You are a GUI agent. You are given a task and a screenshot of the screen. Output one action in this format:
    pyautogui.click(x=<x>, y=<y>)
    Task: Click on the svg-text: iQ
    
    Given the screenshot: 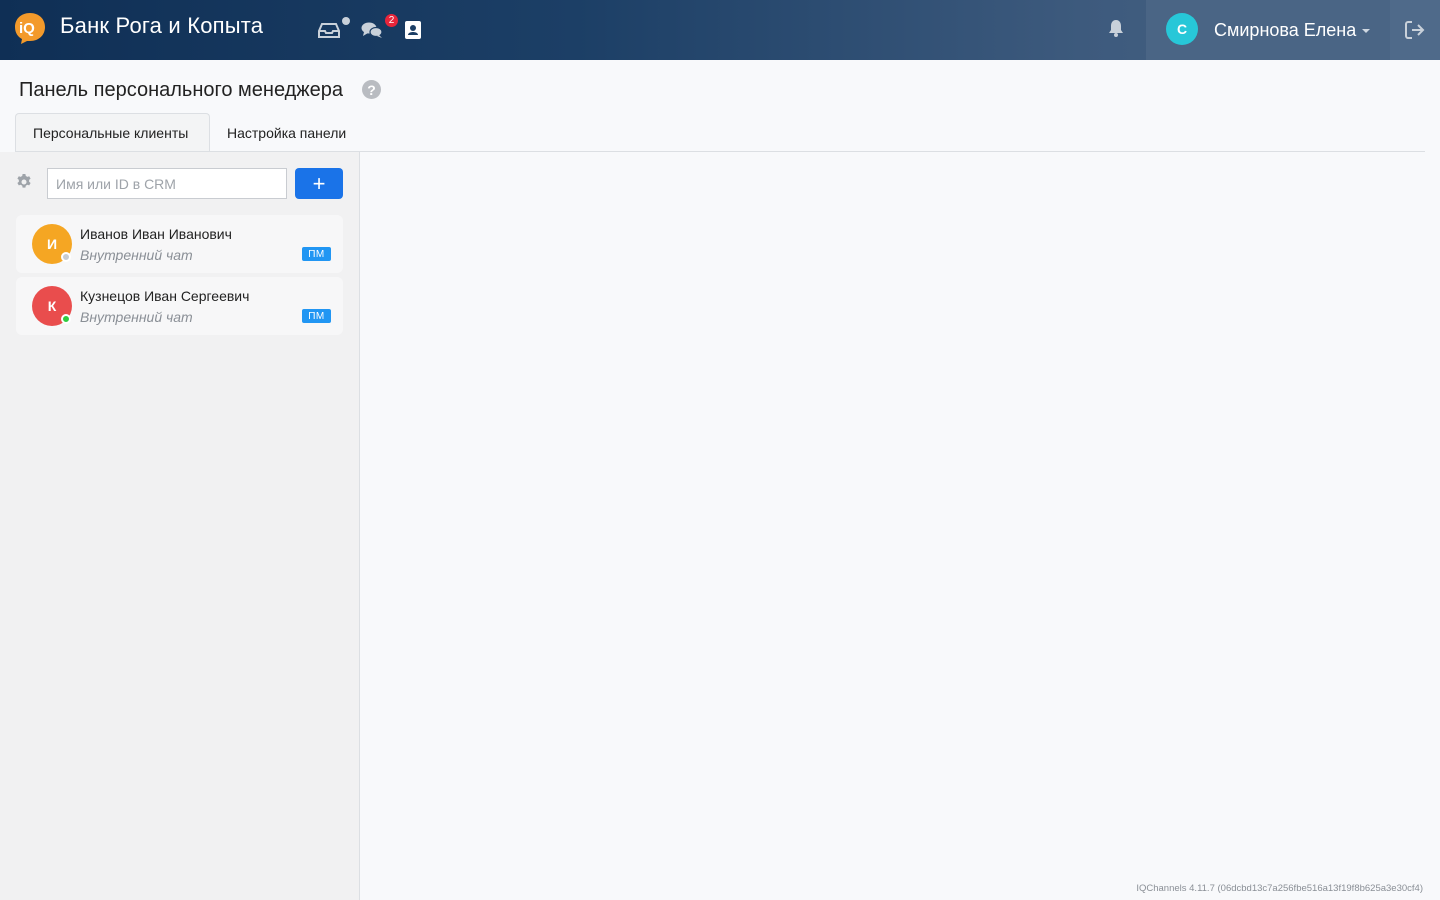 What is the action you would take?
    pyautogui.click(x=27, y=28)
    